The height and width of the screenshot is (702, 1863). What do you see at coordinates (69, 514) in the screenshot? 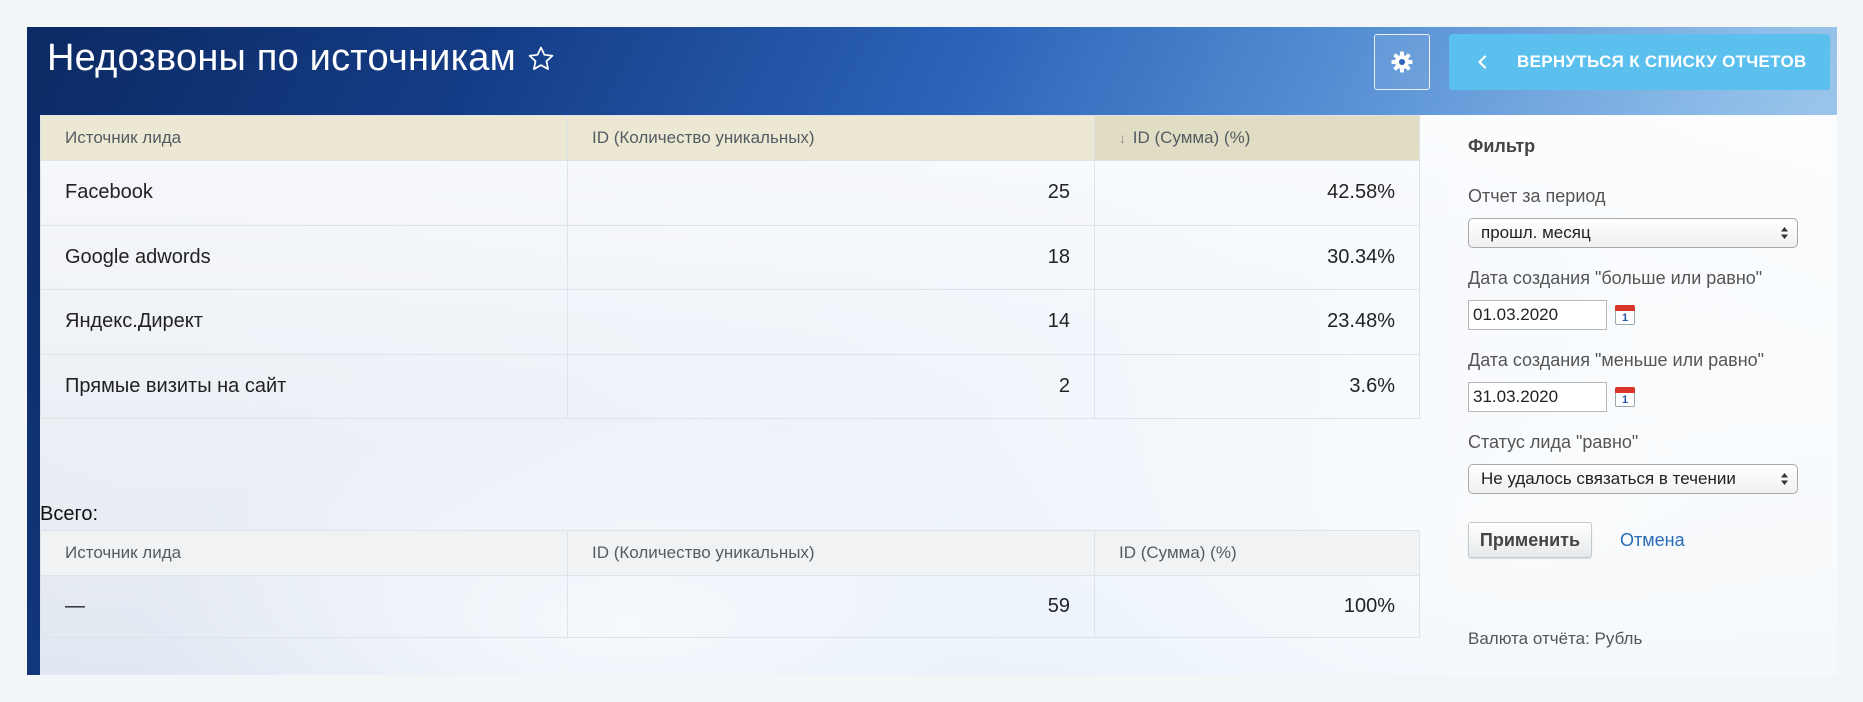
I see `totals-label: Всего:` at bounding box center [69, 514].